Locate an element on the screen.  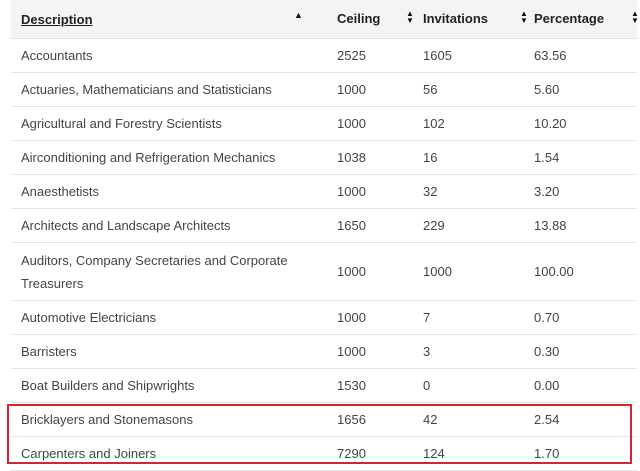
cell-invitations: 3 is located at coordinates (427, 351).